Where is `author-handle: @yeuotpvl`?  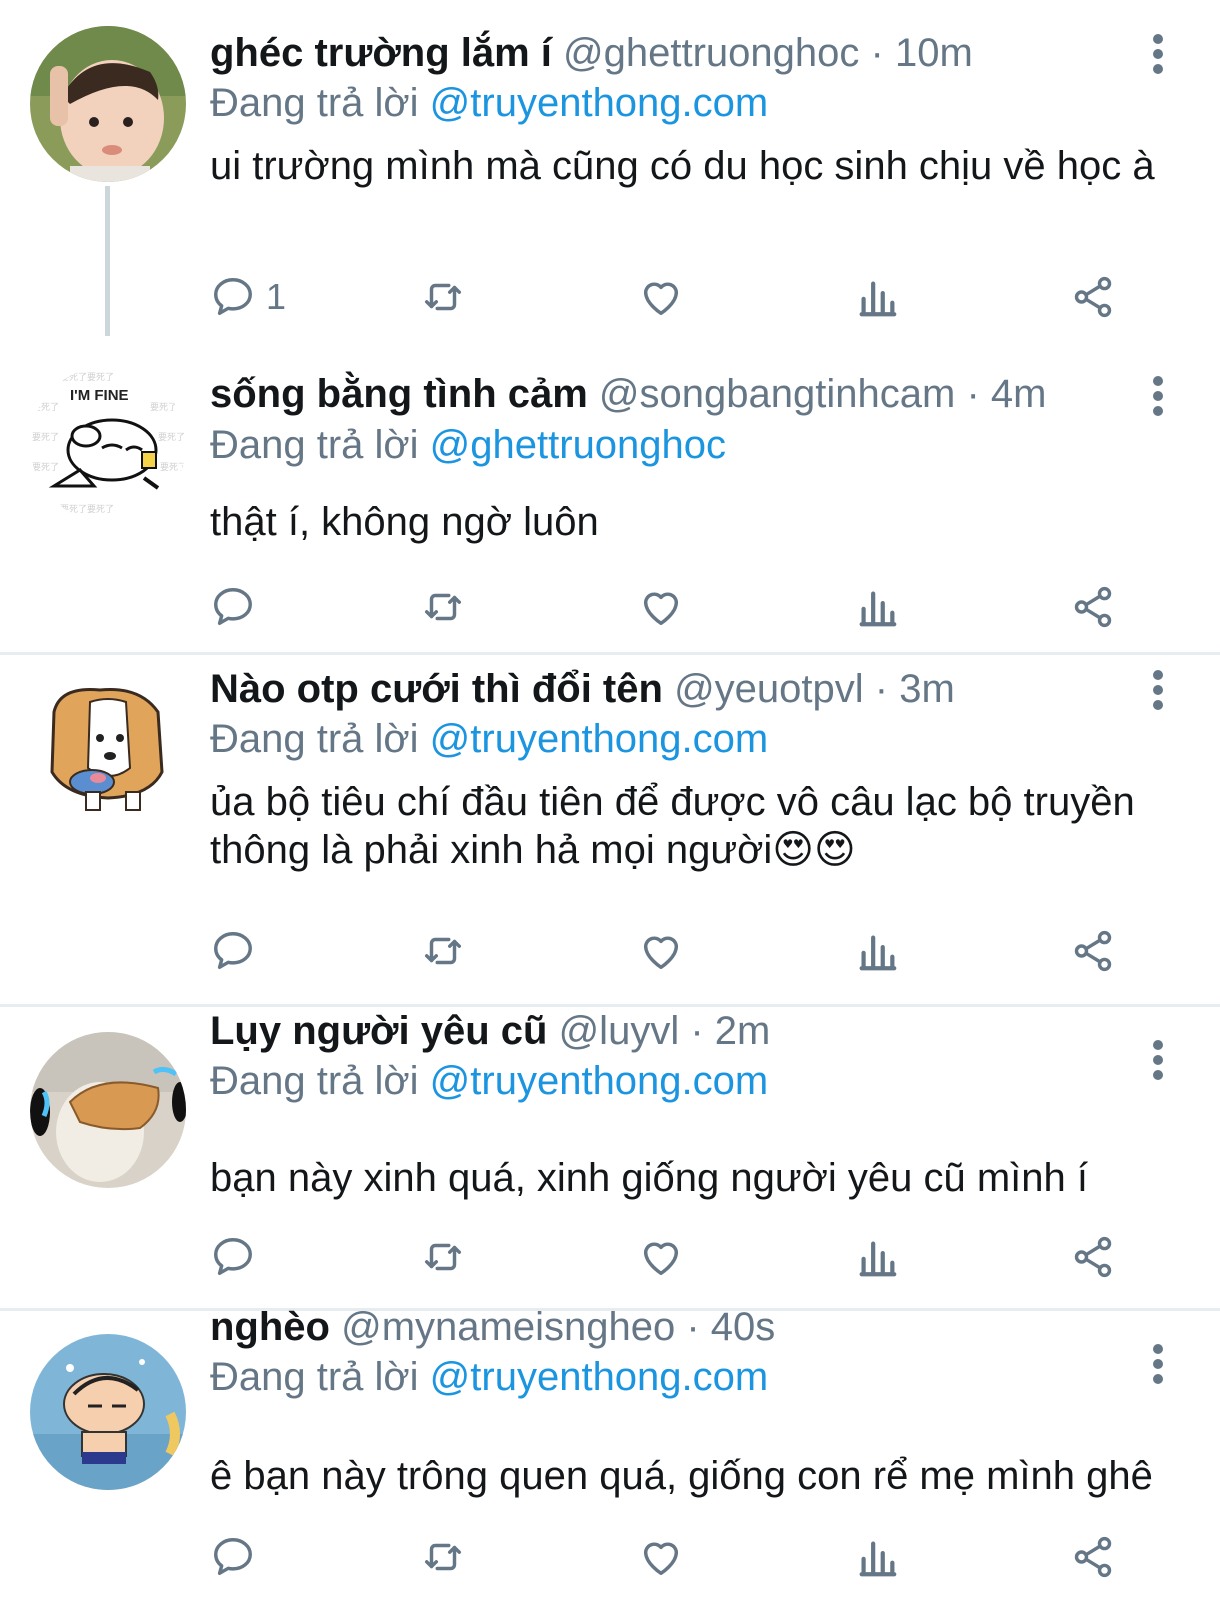
author-handle: @yeuotpvl is located at coordinates (769, 689).